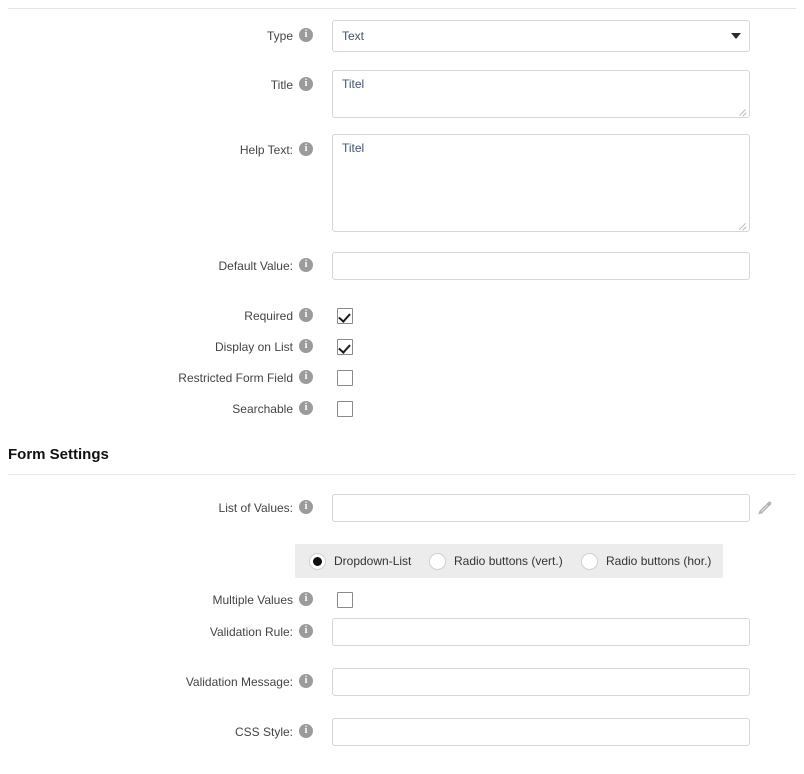 This screenshot has height=774, width=804. What do you see at coordinates (541, 682) in the screenshot?
I see `validation-message-input` at bounding box center [541, 682].